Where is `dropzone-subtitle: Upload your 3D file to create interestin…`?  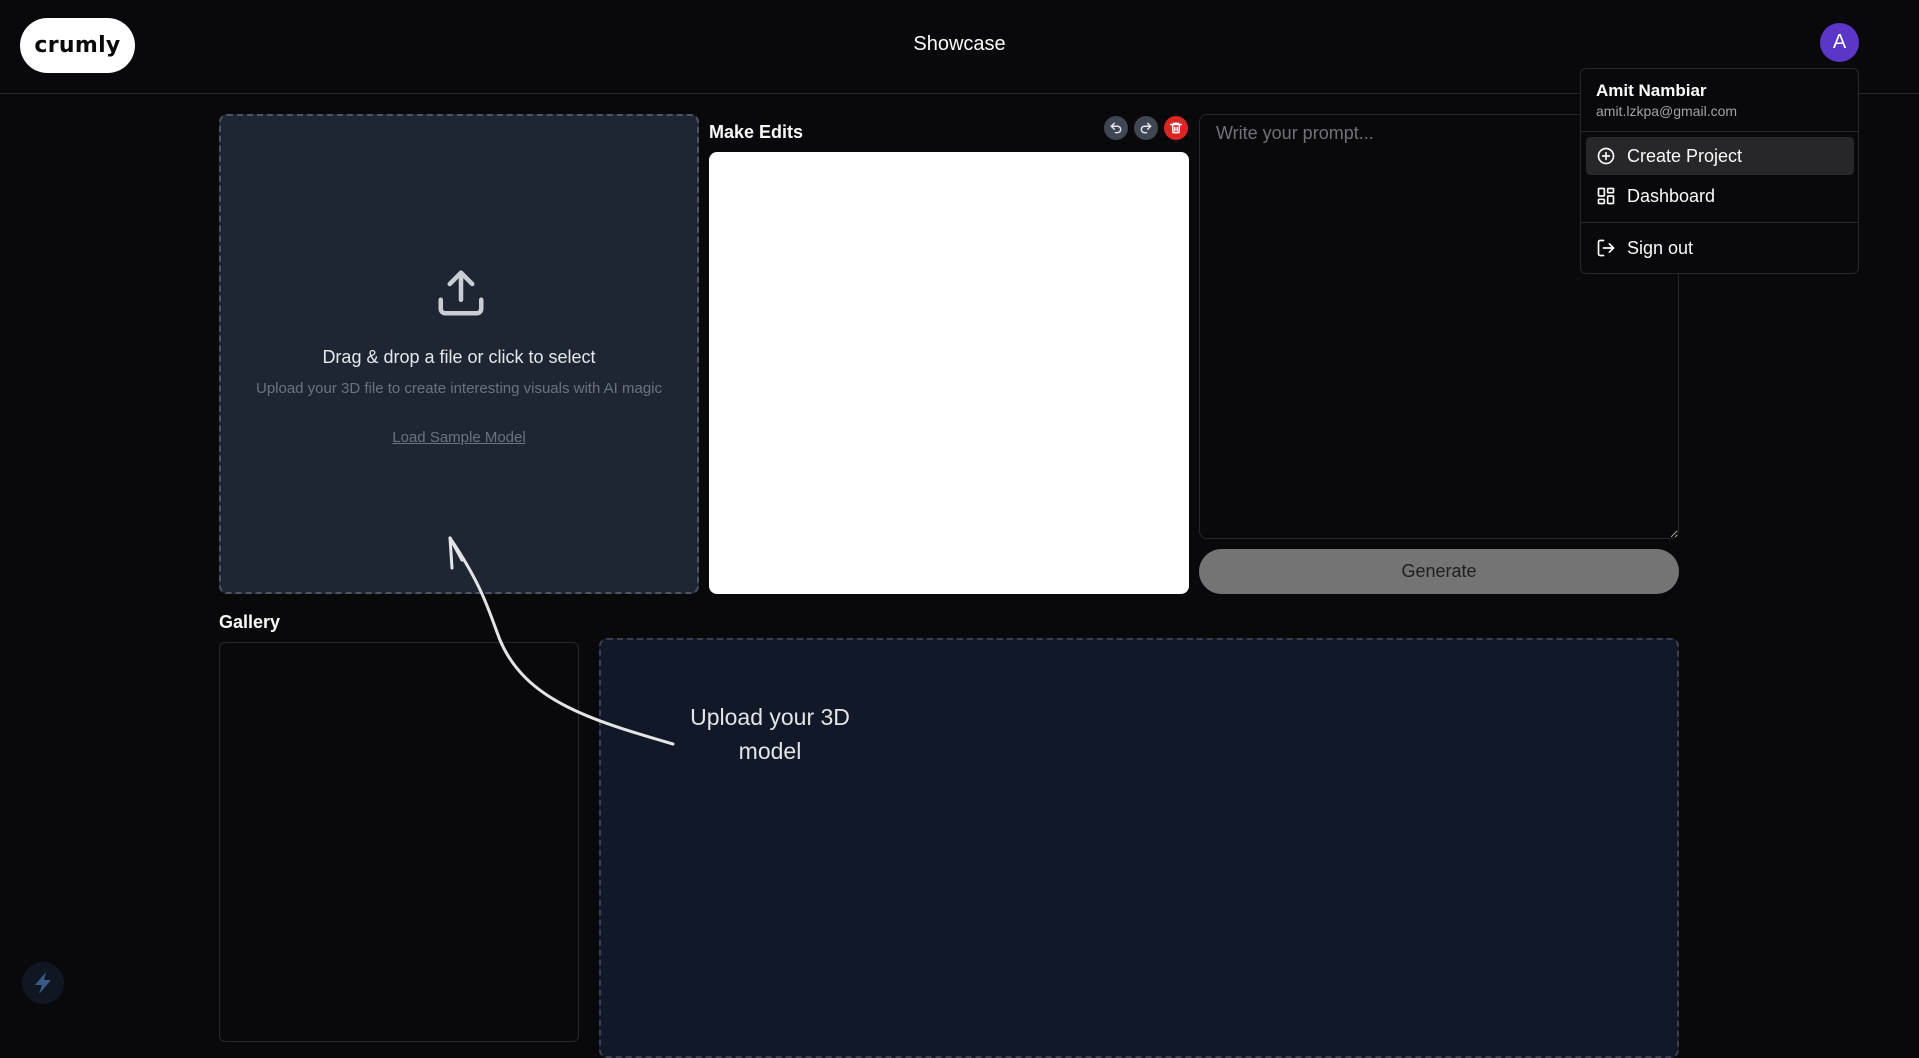 dropzone-subtitle: Upload your 3D file to create interestin… is located at coordinates (459, 388).